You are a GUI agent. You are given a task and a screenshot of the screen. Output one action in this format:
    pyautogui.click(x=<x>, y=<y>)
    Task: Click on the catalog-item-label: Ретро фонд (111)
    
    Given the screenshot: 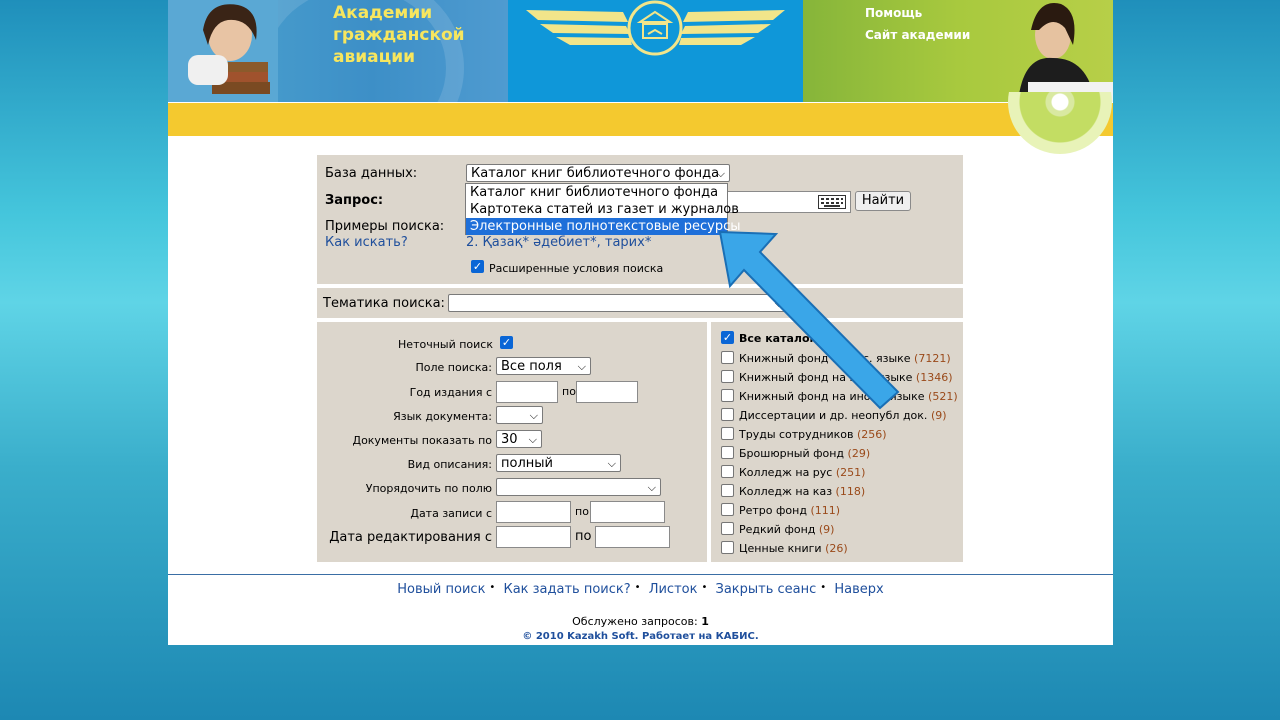 What is the action you would take?
    pyautogui.click(x=789, y=510)
    